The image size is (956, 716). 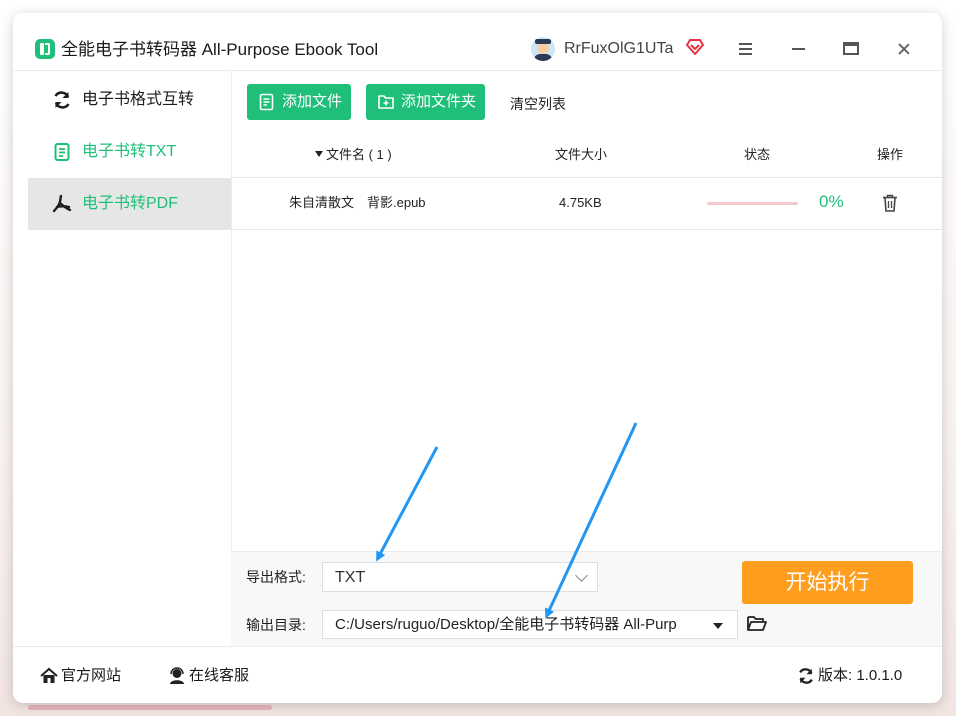 I want to click on progress-percent: 0%, so click(x=831, y=201).